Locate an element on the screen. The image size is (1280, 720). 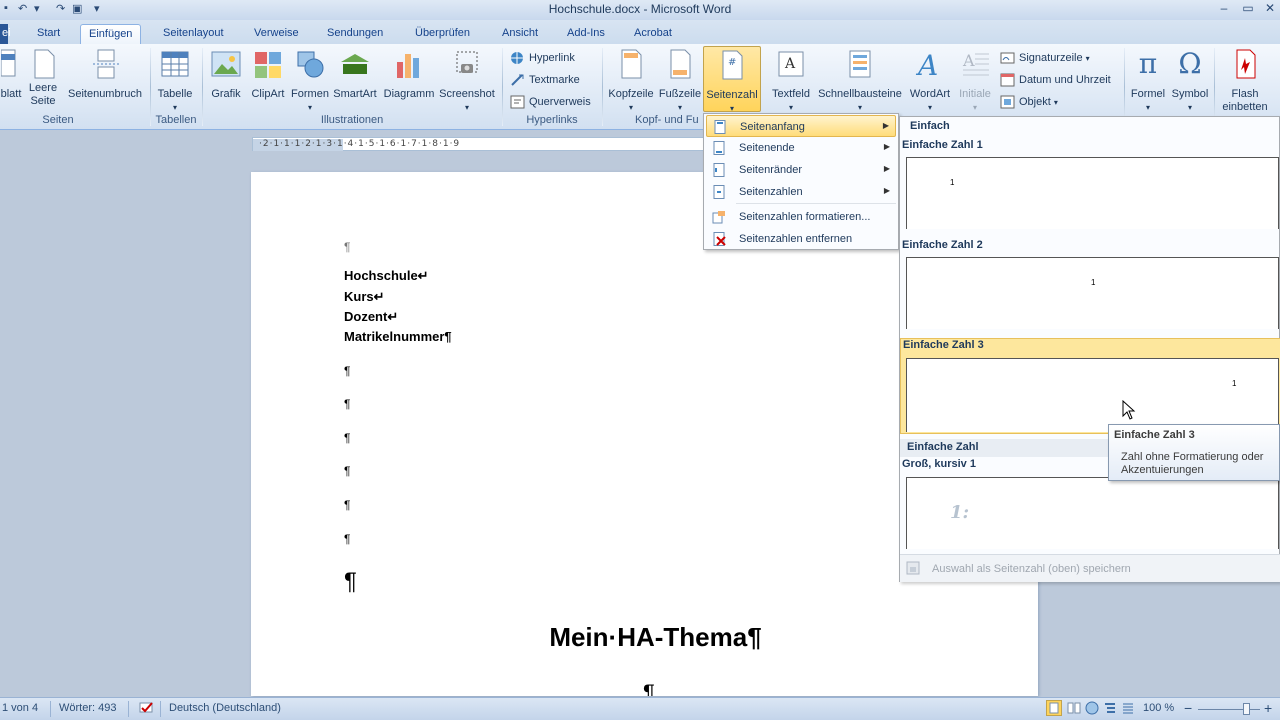
menu-item-seitenende: Seitenende ▶ is located at coordinates (801, 148).